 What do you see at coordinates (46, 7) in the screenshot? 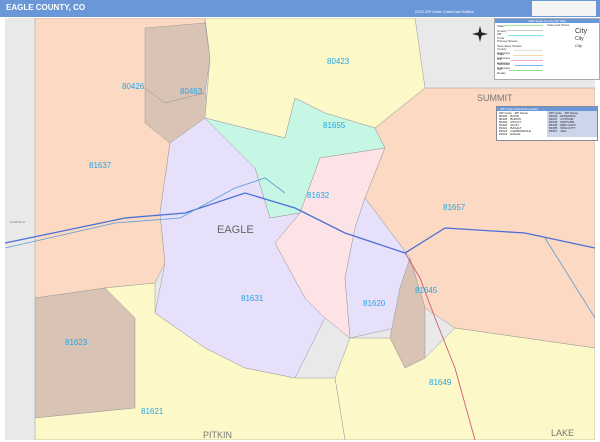
I see `page-title: EAGLE COUNTY, CO` at bounding box center [46, 7].